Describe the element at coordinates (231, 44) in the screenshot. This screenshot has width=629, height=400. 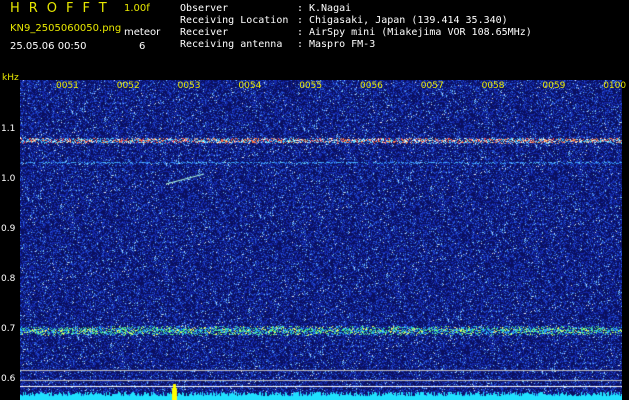
I see `antenna-label: Receiving antenna` at that location.